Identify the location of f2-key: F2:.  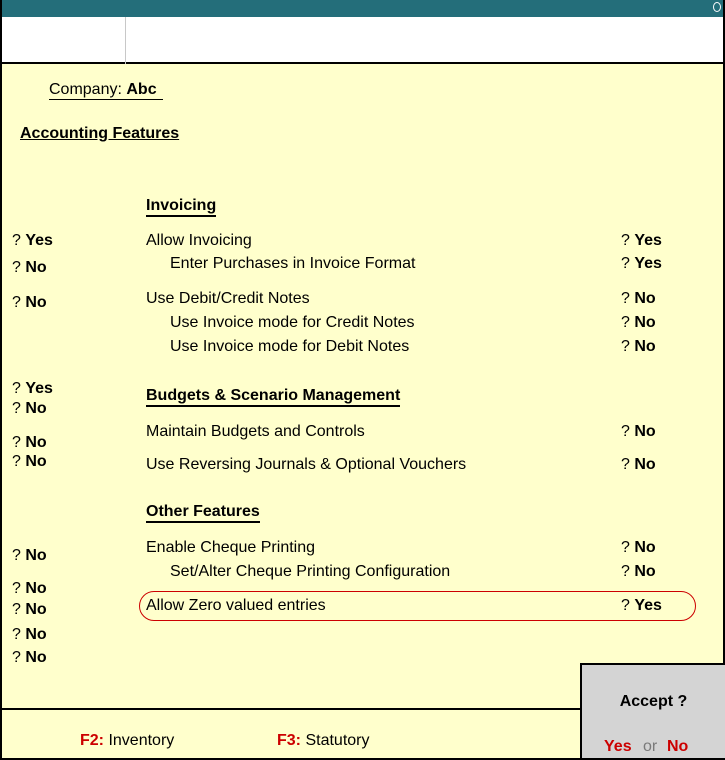
(92, 740).